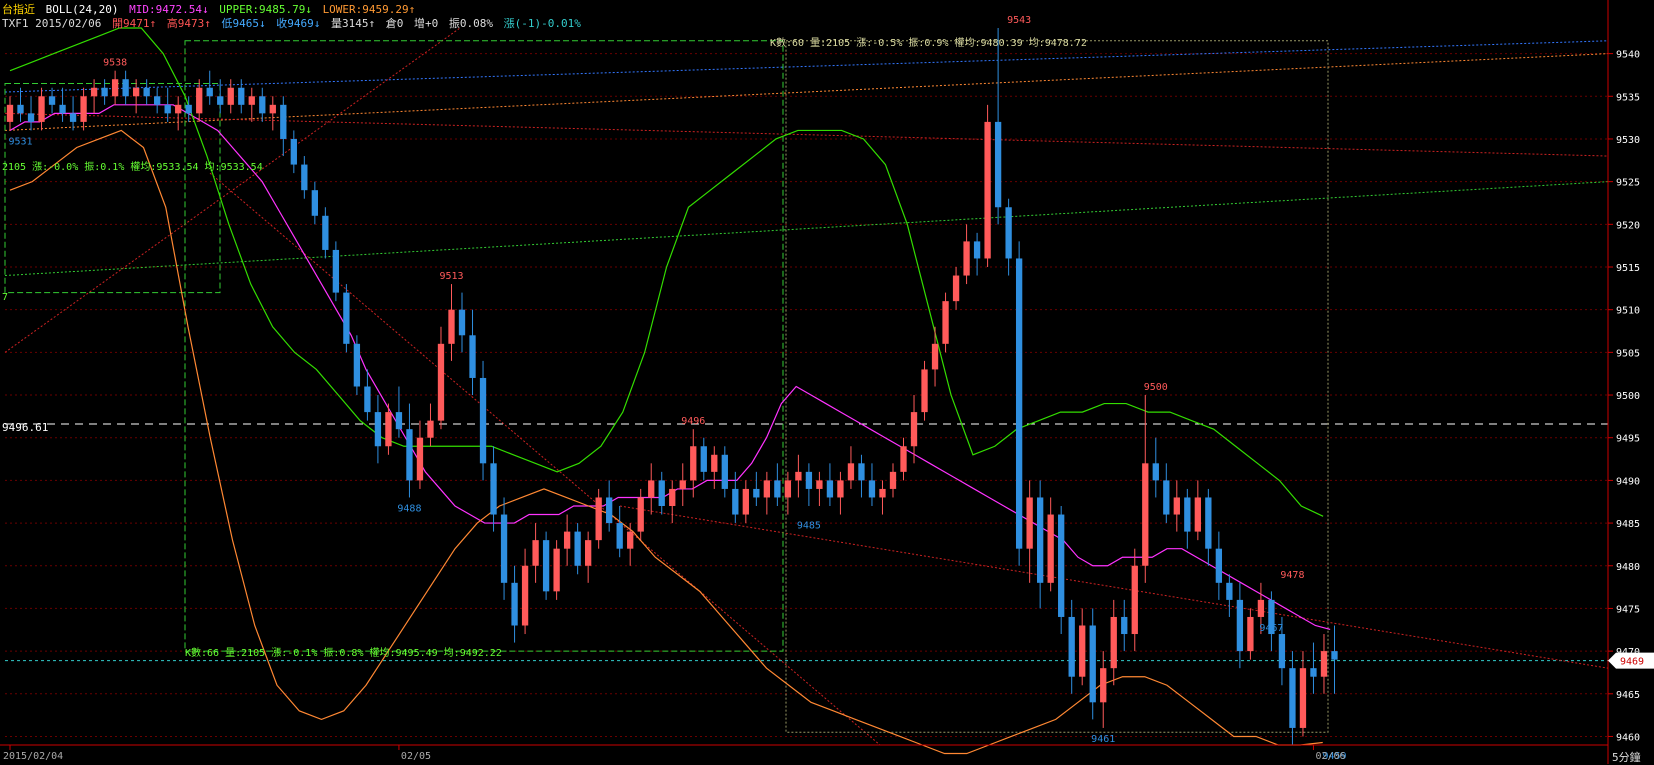 Image resolution: width=1654 pixels, height=765 pixels. What do you see at coordinates (1626, 757) in the screenshot?
I see `timeframe-label: 5分鐘` at bounding box center [1626, 757].